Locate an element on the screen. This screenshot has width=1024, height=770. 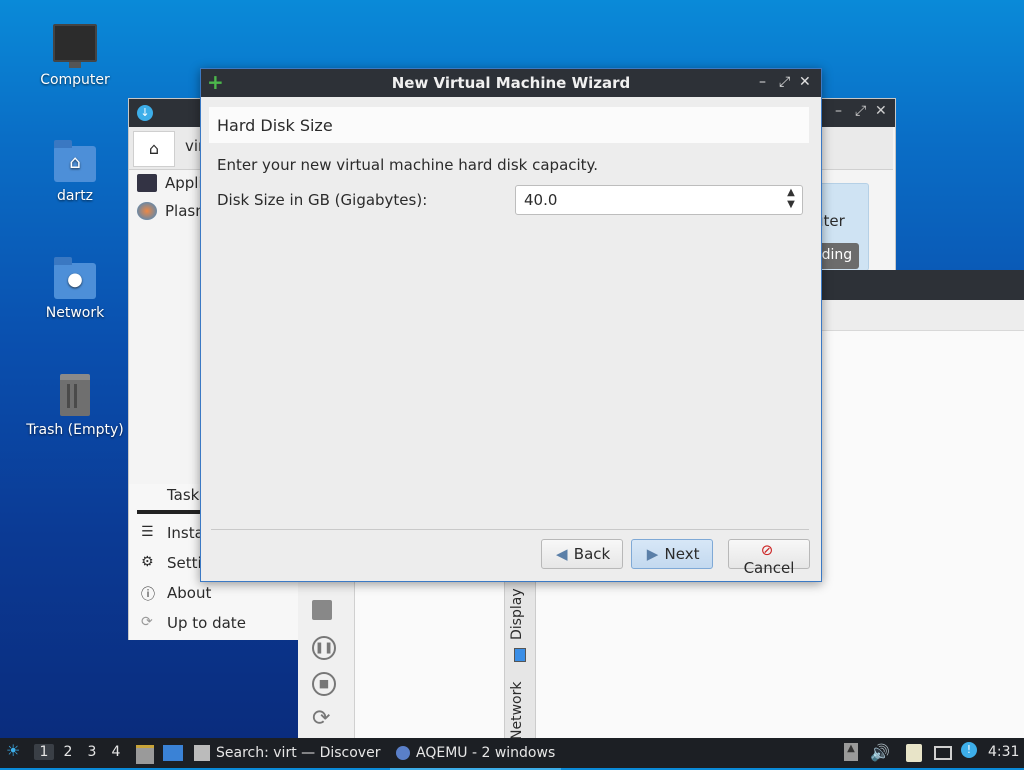
wizard-page-header: Hard Disk Size is located at coordinates (509, 125).